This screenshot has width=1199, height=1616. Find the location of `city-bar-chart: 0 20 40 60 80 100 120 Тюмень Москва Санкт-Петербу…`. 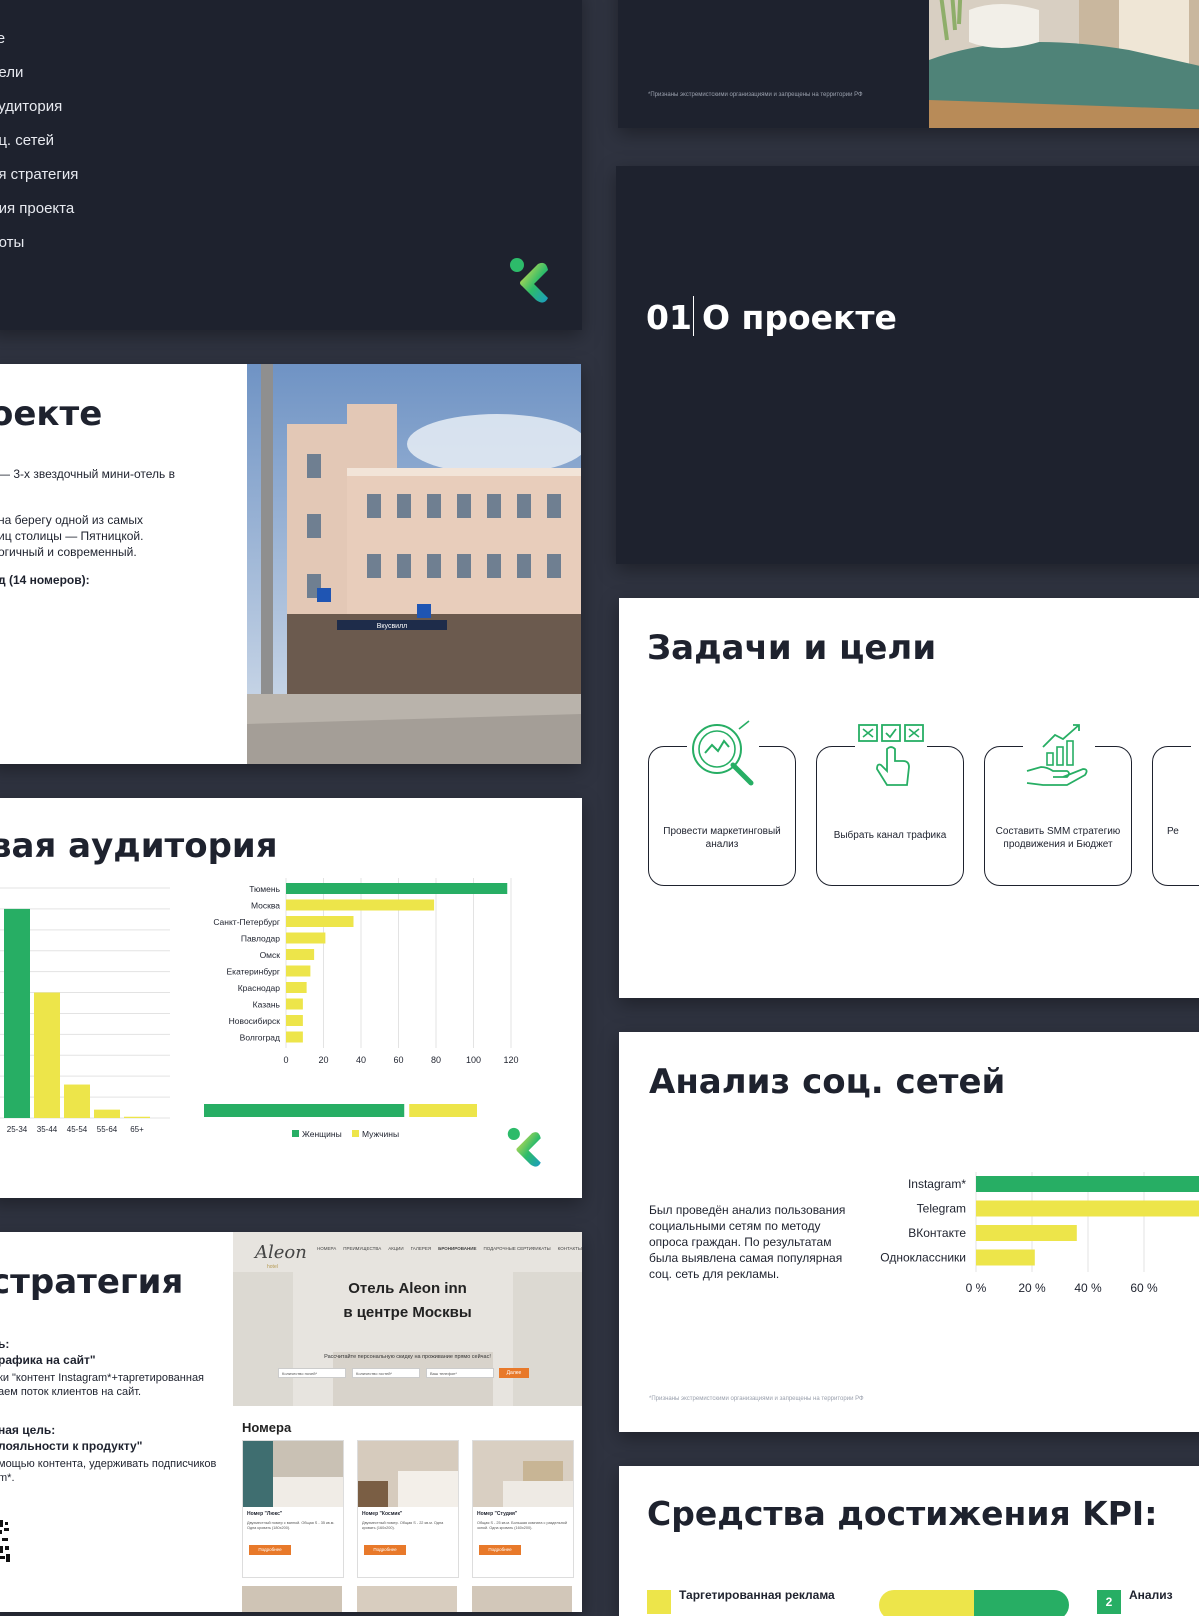

city-bar-chart: 0 20 40 60 80 100 120 Тюмень Москва Санкт-Петербу… is located at coordinates (366, 971).